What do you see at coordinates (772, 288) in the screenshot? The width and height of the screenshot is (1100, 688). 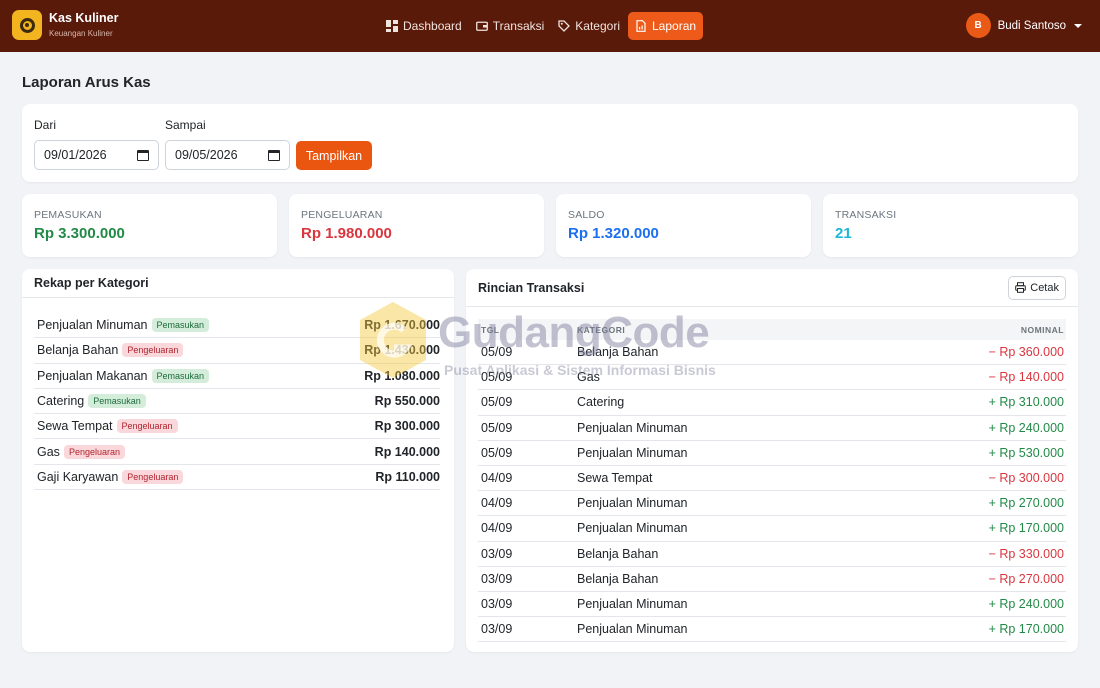 I see `rincian-header: Rincian Transaksi Cetak` at bounding box center [772, 288].